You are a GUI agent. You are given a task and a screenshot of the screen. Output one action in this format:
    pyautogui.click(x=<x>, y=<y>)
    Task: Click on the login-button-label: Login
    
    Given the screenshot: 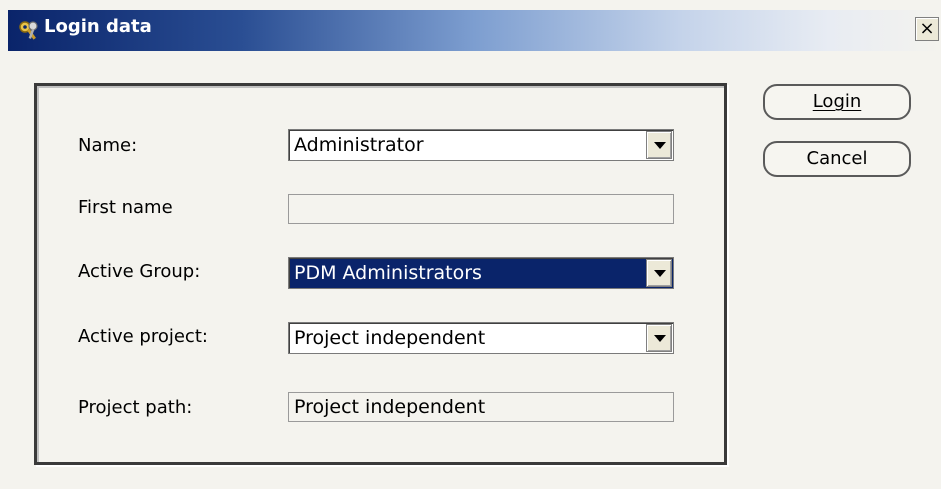 What is the action you would take?
    pyautogui.click(x=837, y=101)
    